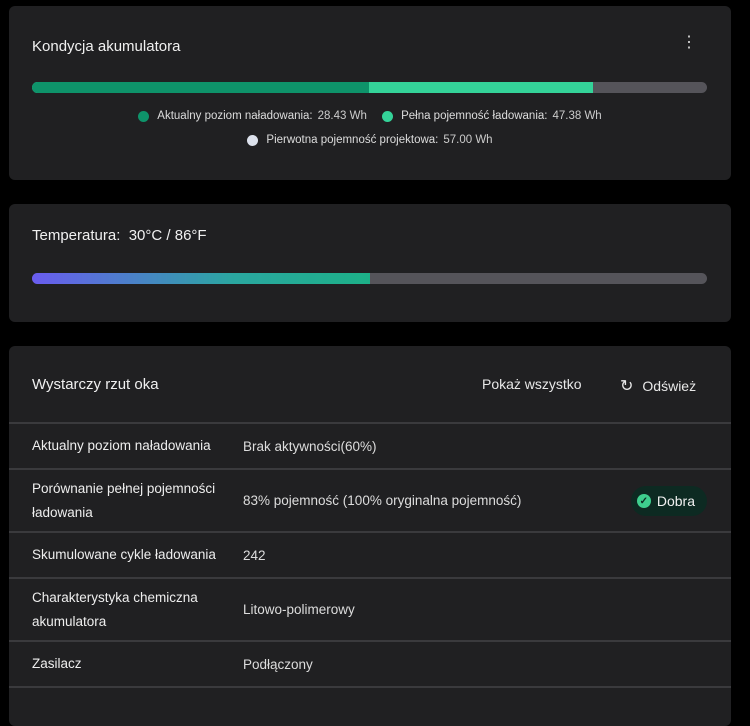 The width and height of the screenshot is (750, 726). Describe the element at coordinates (124, 500) in the screenshot. I see `row-label: Porównanie pełnej pojemności ładowania` at that location.